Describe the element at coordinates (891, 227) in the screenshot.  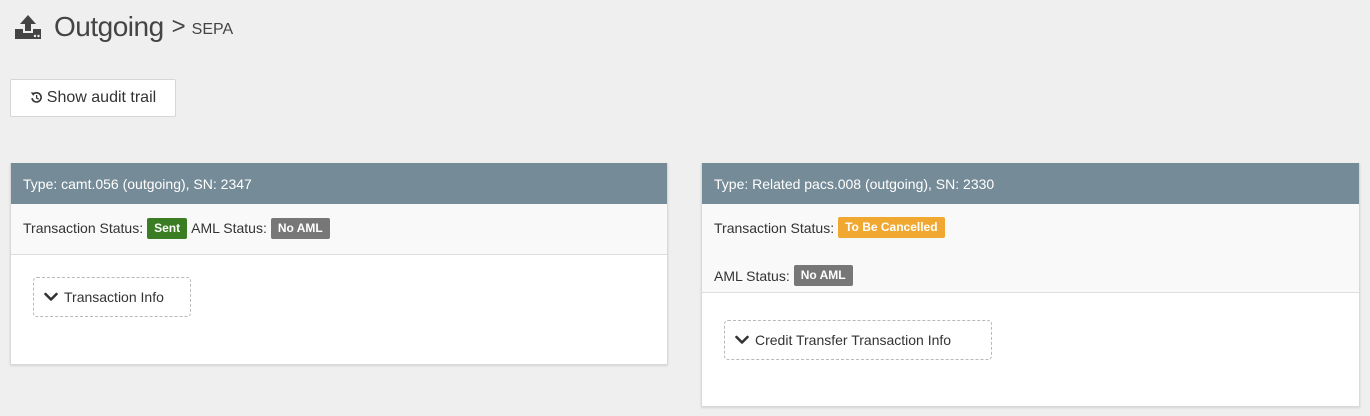
I see `transaction-status-badge: To Be Cancelled` at that location.